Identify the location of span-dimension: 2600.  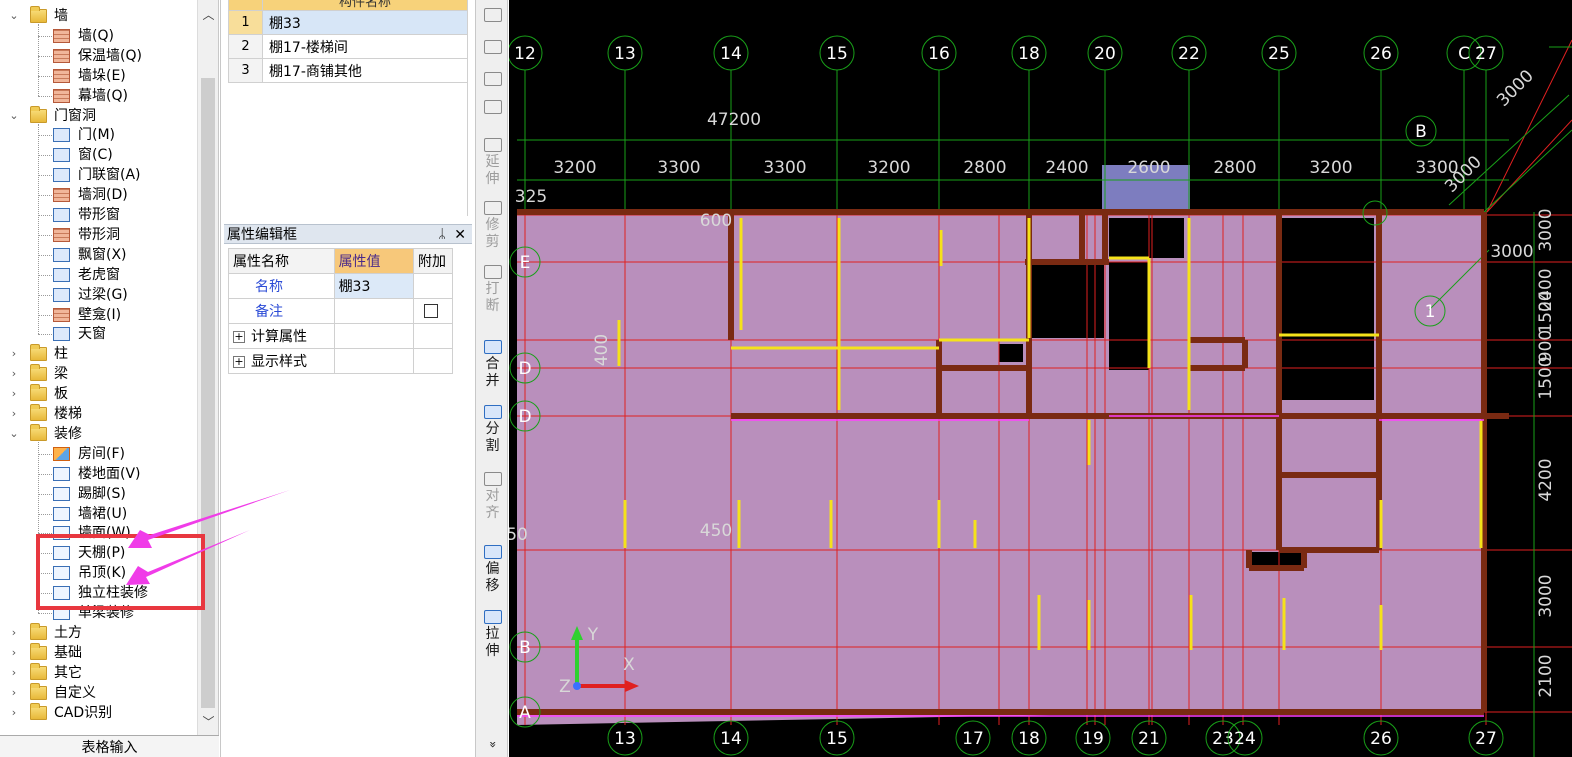
(1148, 168).